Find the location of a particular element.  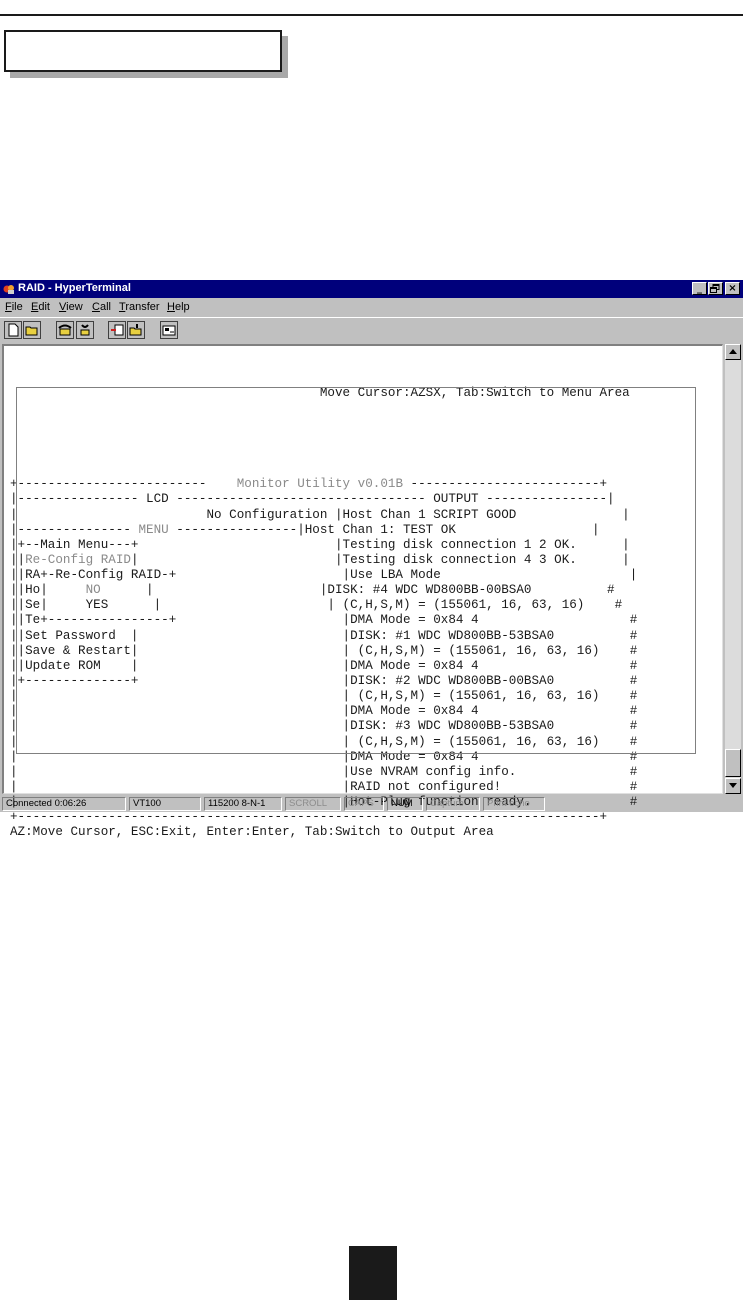

properties-icon is located at coordinates (169, 330).